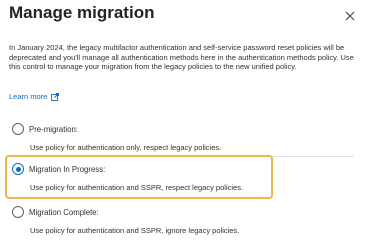 This screenshot has height=244, width=370. What do you see at coordinates (53, 129) in the screenshot?
I see `option-label: Pre-migration:` at bounding box center [53, 129].